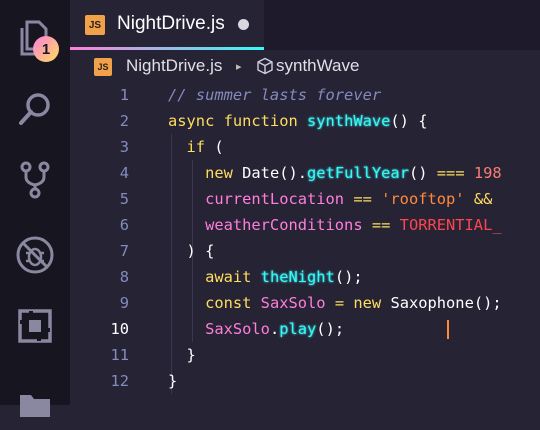 The image size is (540, 430). Describe the element at coordinates (422, 173) in the screenshot. I see `code-token: ()` at that location.